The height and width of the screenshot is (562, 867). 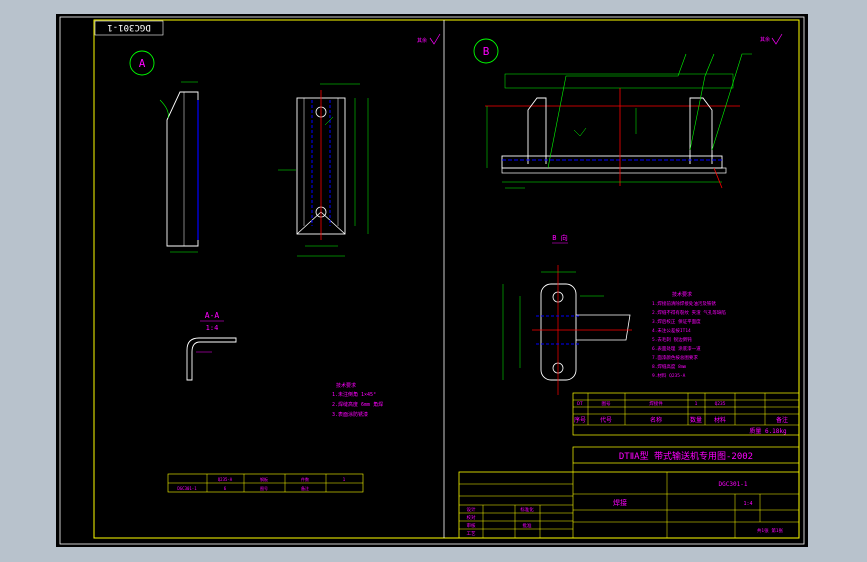 What do you see at coordinates (669, 366) in the screenshot?
I see `svg-text: 8.焊缝高度 8mm` at bounding box center [669, 366].